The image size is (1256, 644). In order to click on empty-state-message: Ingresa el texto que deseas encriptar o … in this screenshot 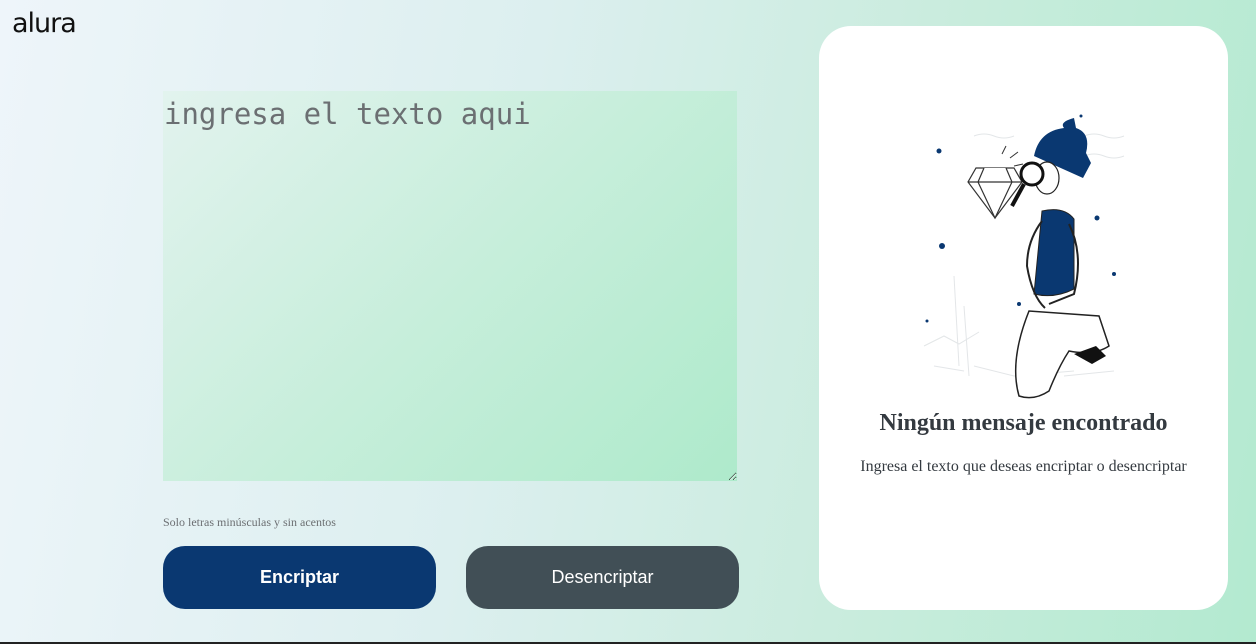, I will do `click(1023, 466)`.